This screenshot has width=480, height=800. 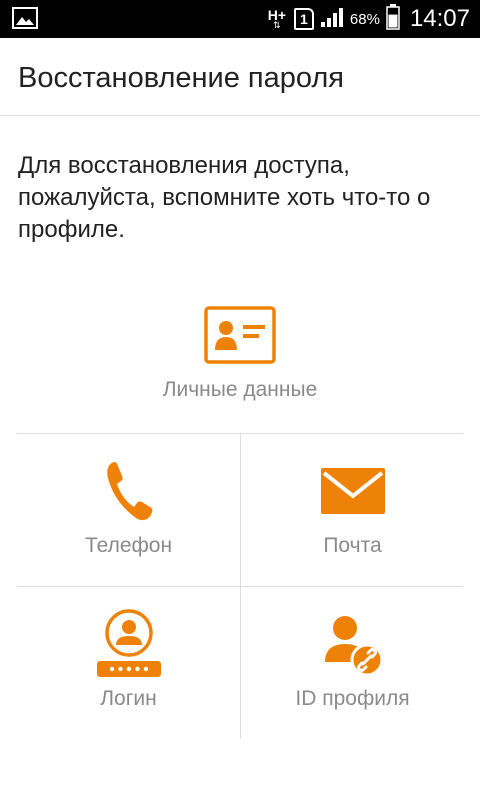 I want to click on network-type-label: H+, so click(x=277, y=14).